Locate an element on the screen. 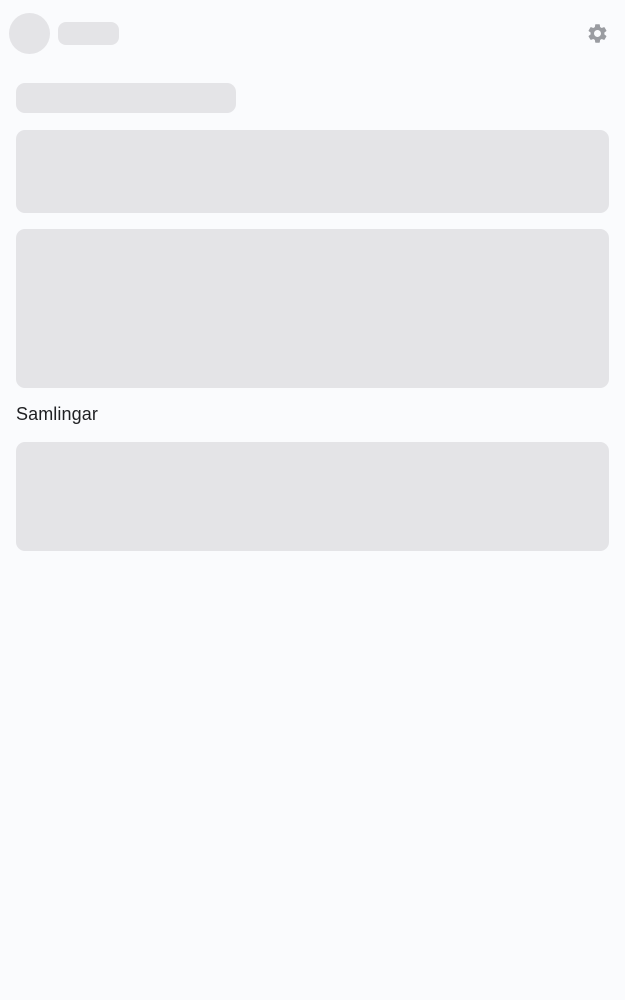  collection-card-placeholder is located at coordinates (312, 496).